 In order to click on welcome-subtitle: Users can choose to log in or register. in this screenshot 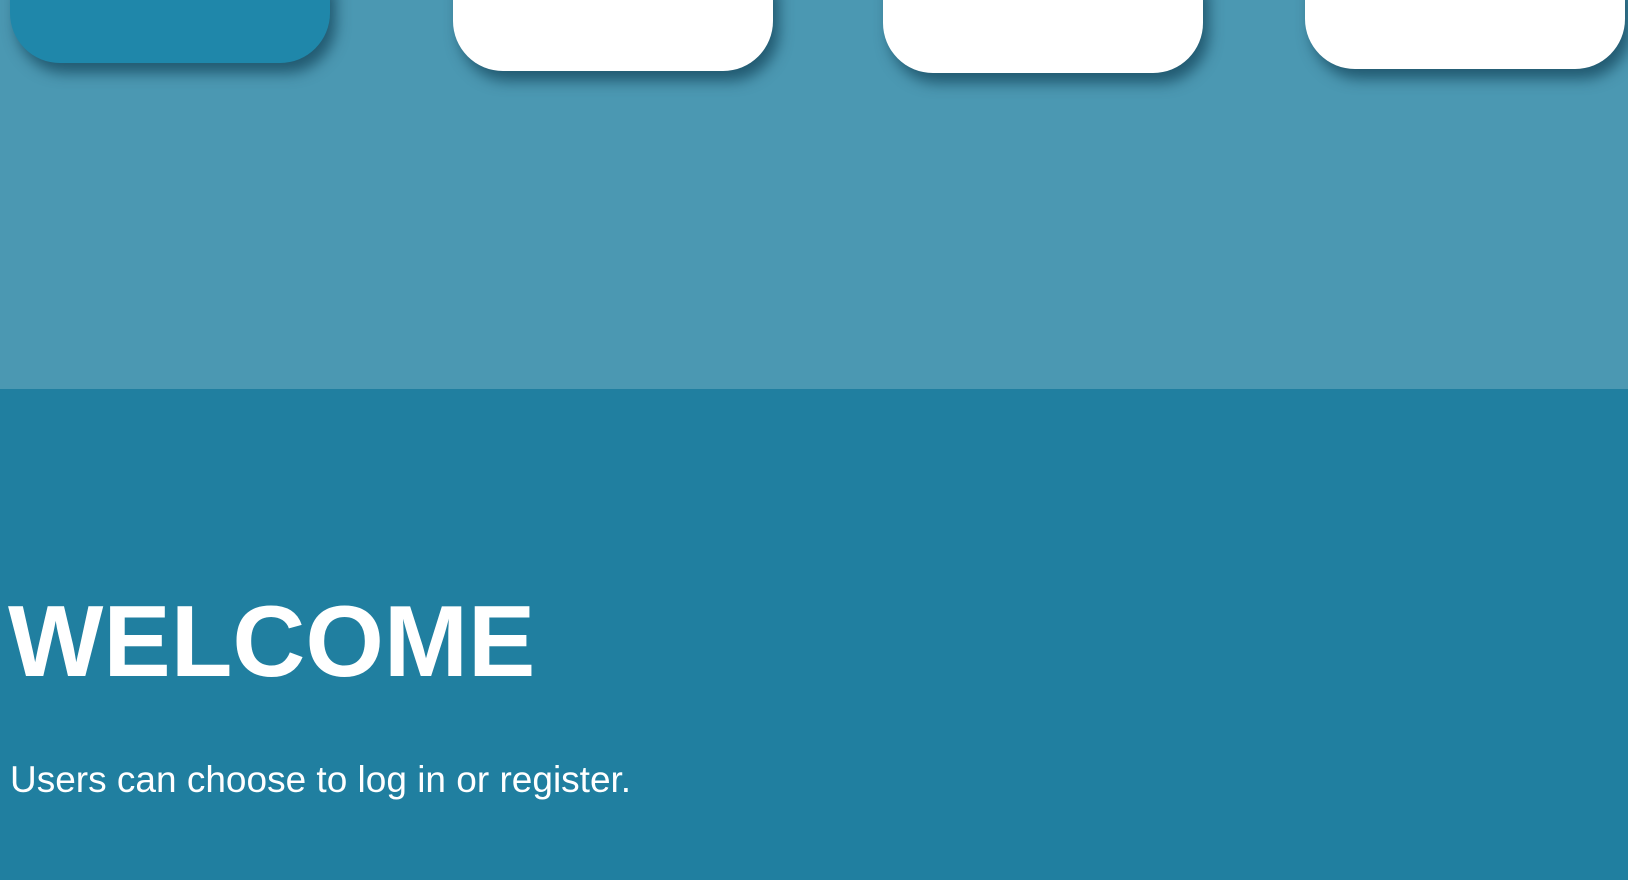, I will do `click(321, 779)`.